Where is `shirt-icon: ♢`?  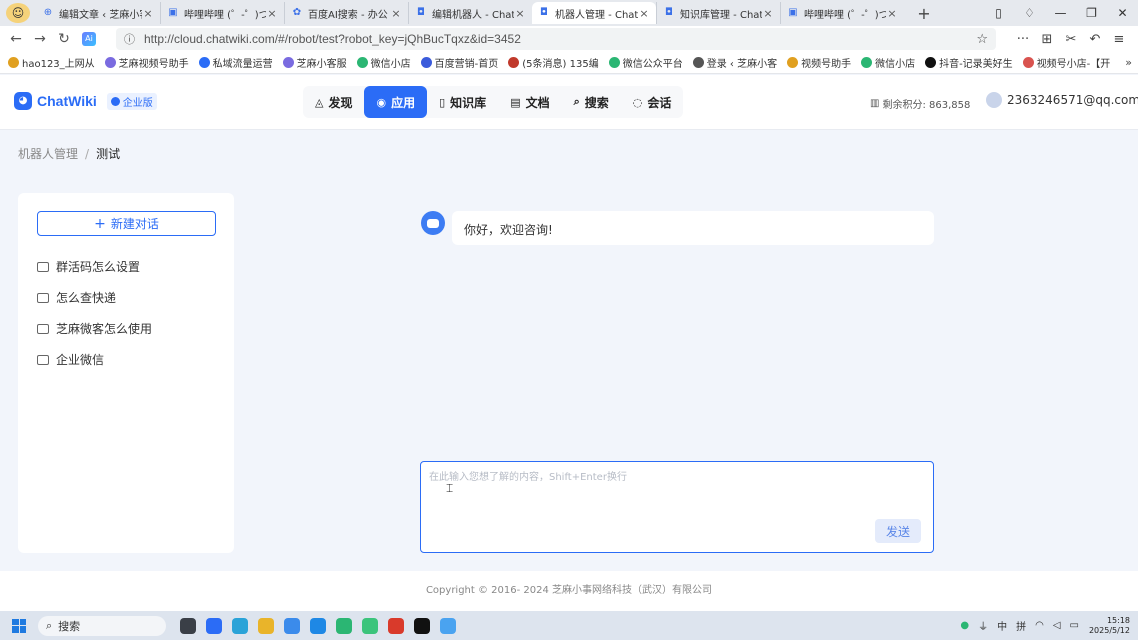 shirt-icon: ♢ is located at coordinates (1029, 13).